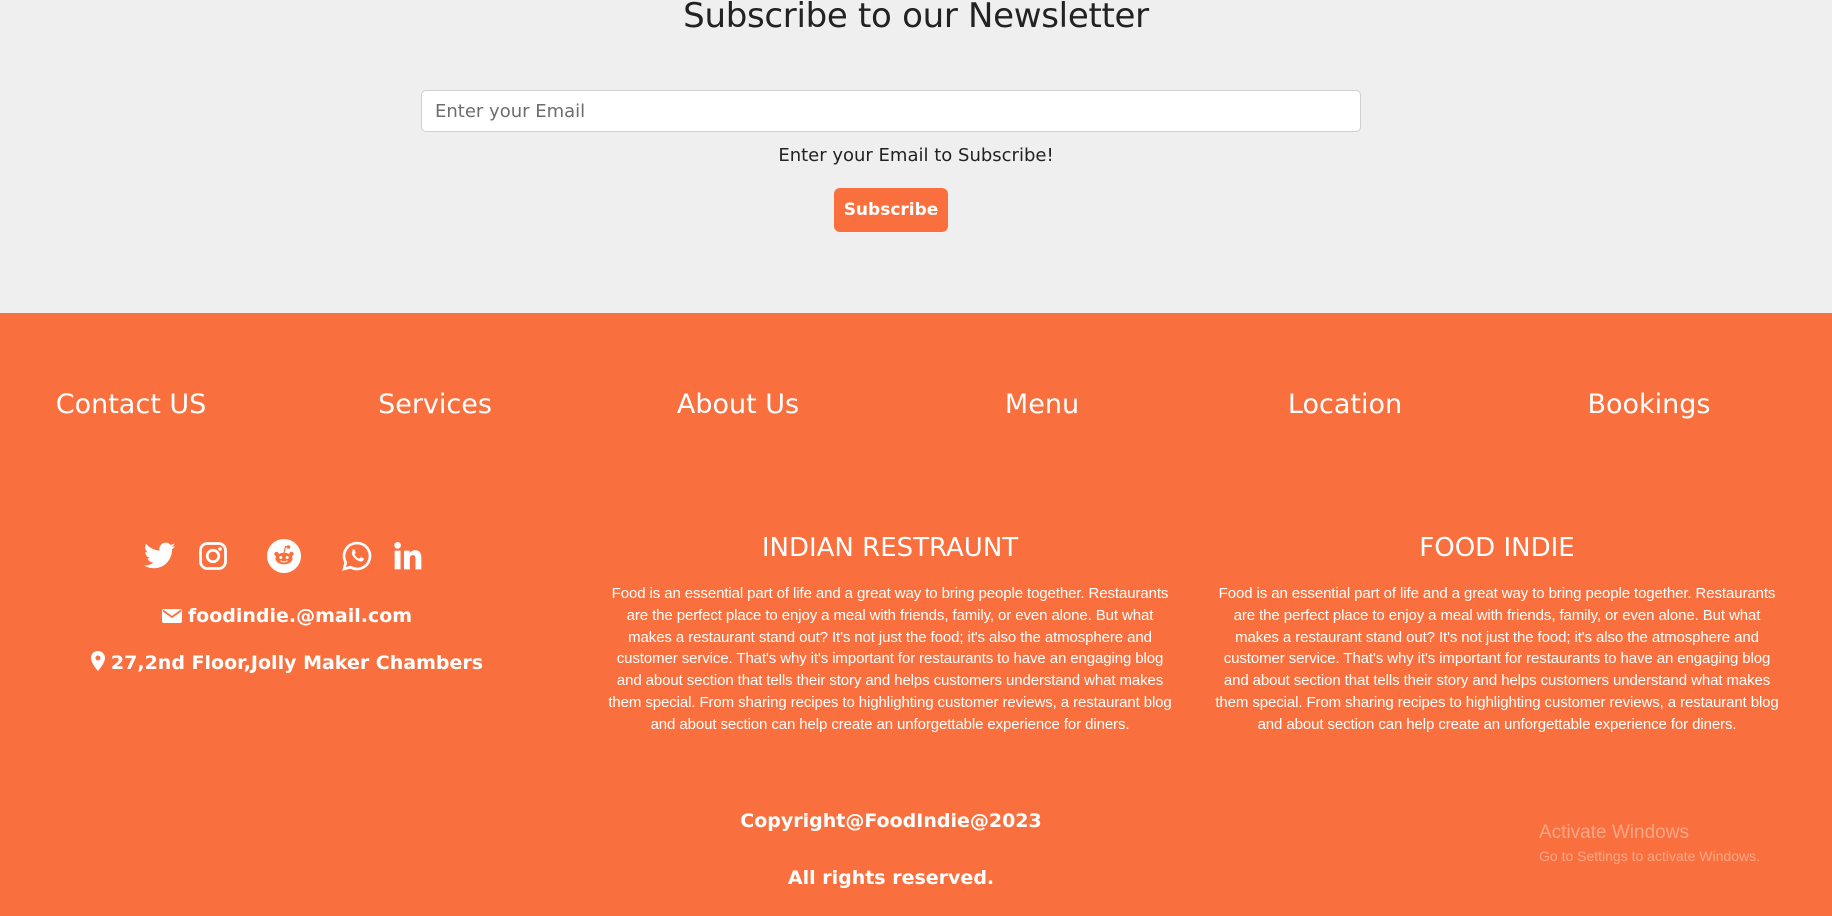 Image resolution: width=1832 pixels, height=916 pixels. What do you see at coordinates (1614, 832) in the screenshot?
I see `watermark-line1: Activate Windows` at bounding box center [1614, 832].